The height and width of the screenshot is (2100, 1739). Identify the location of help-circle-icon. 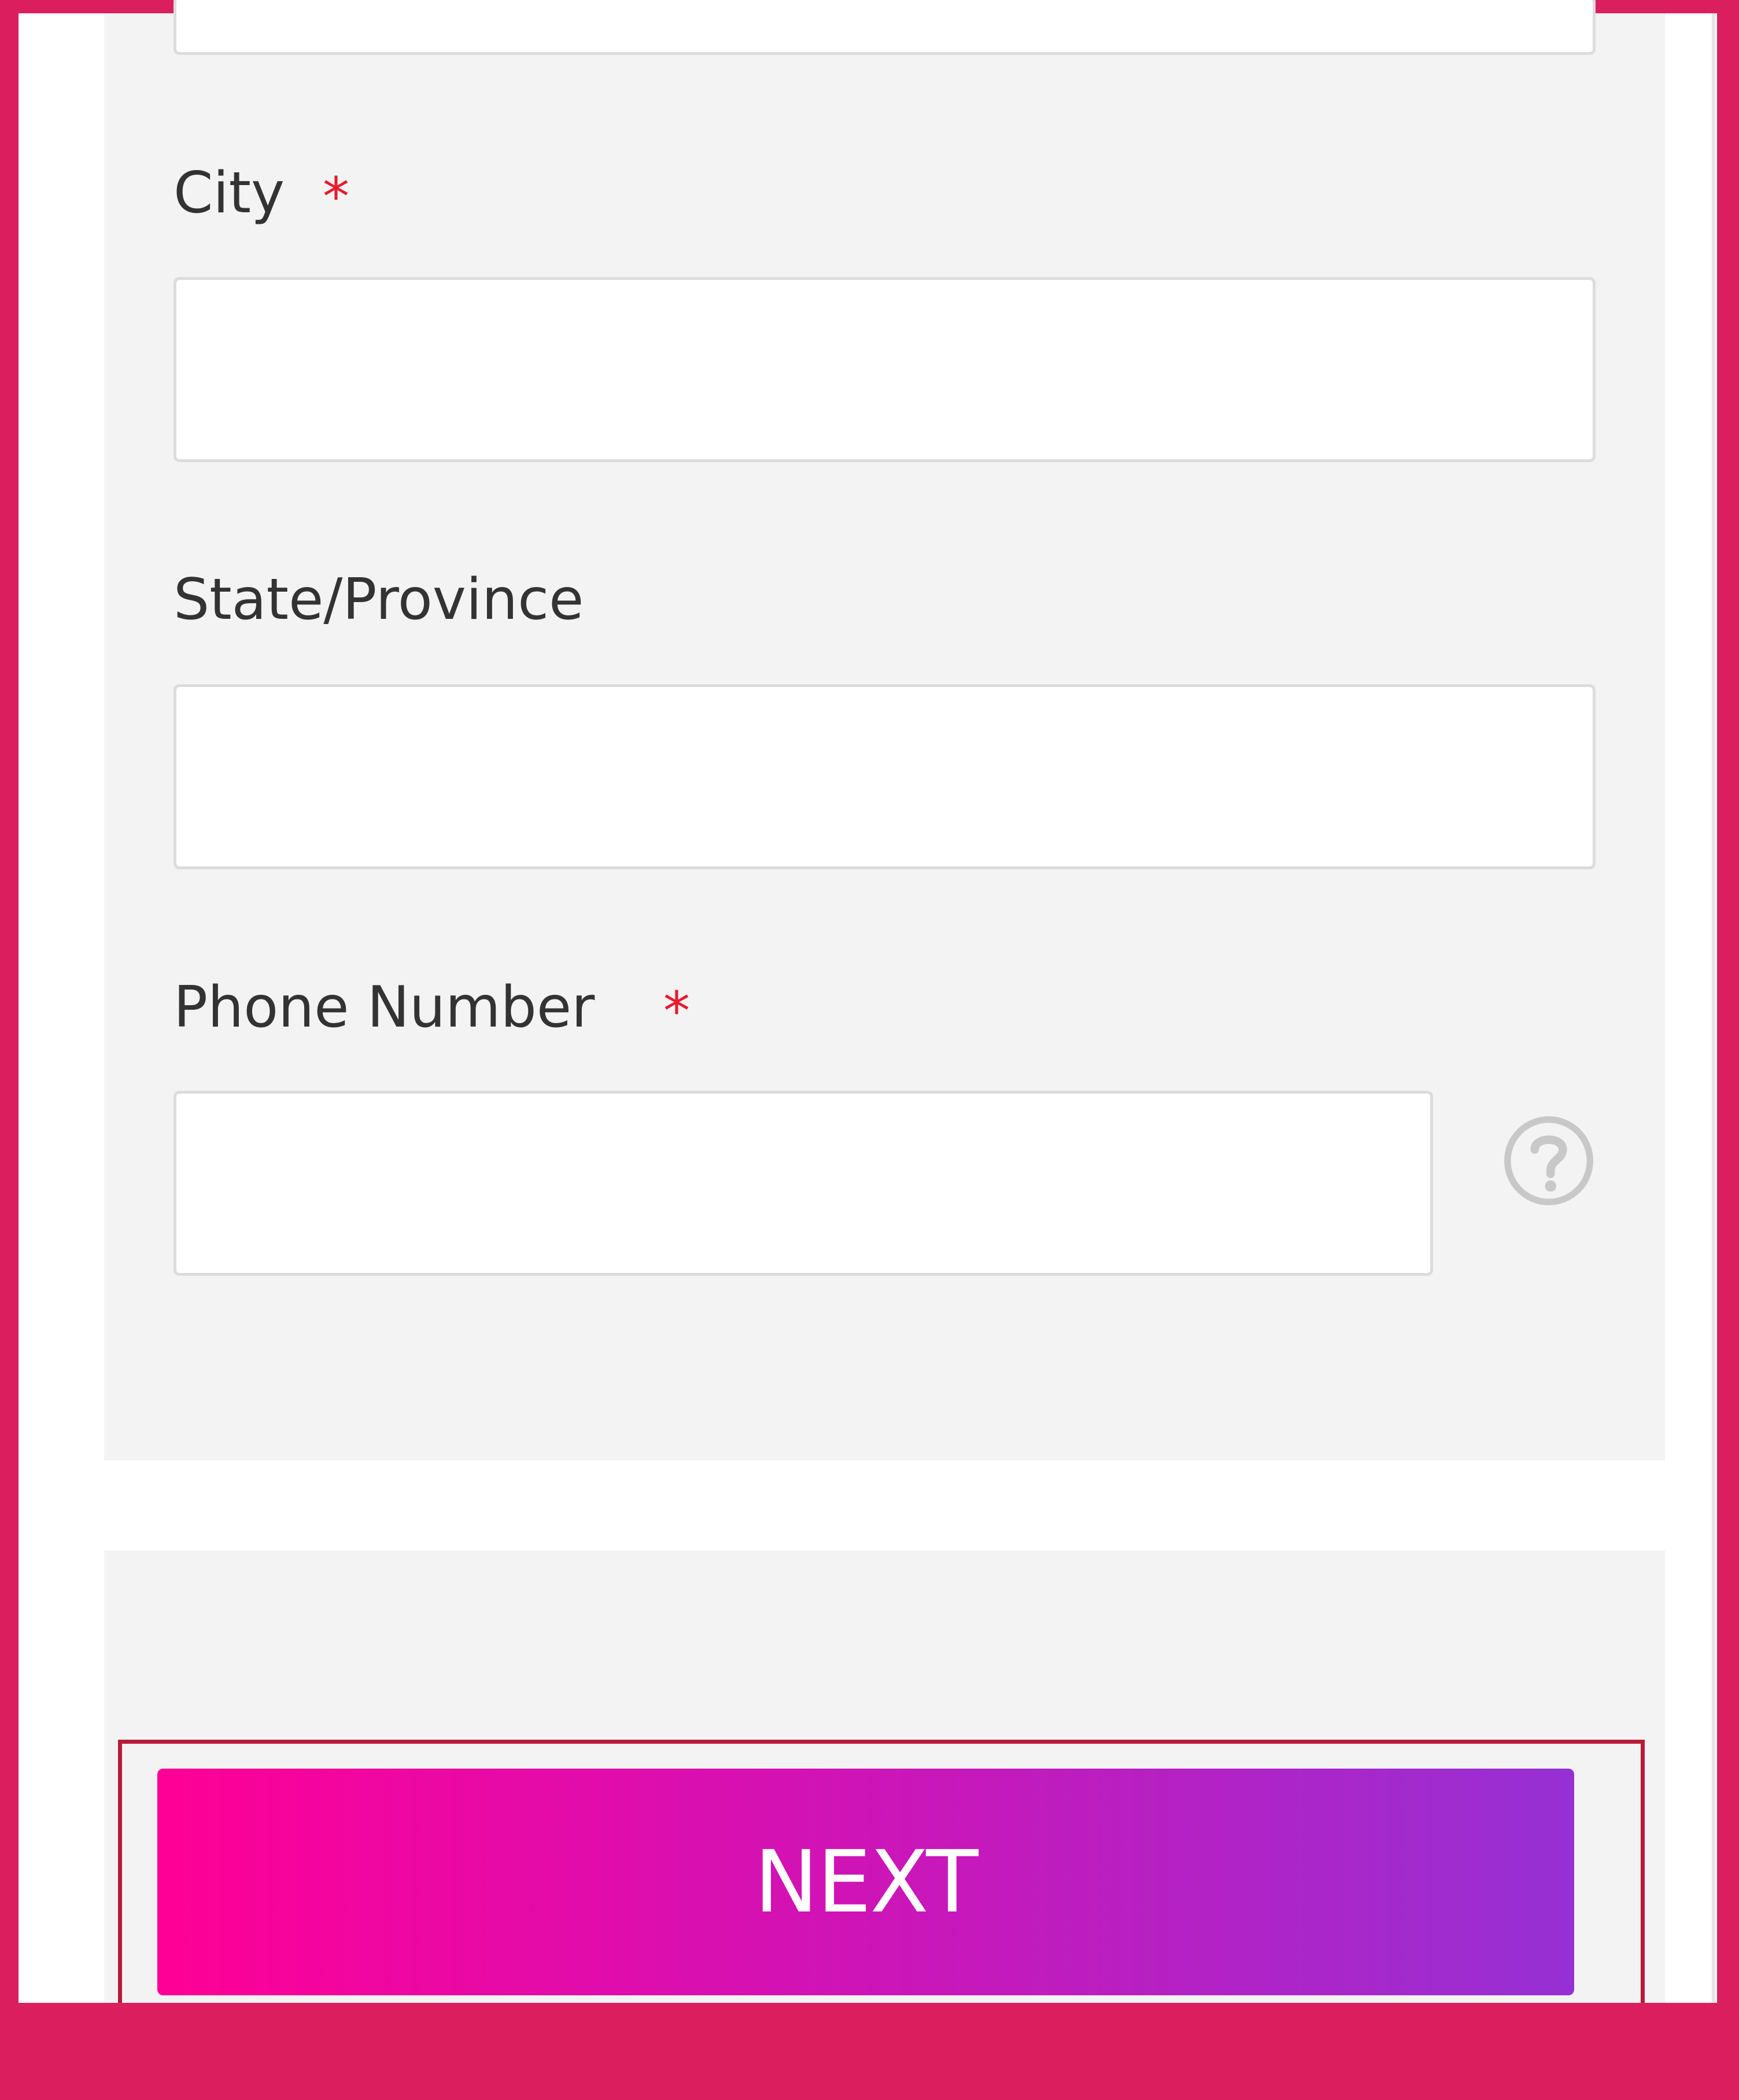
(1549, 1161).